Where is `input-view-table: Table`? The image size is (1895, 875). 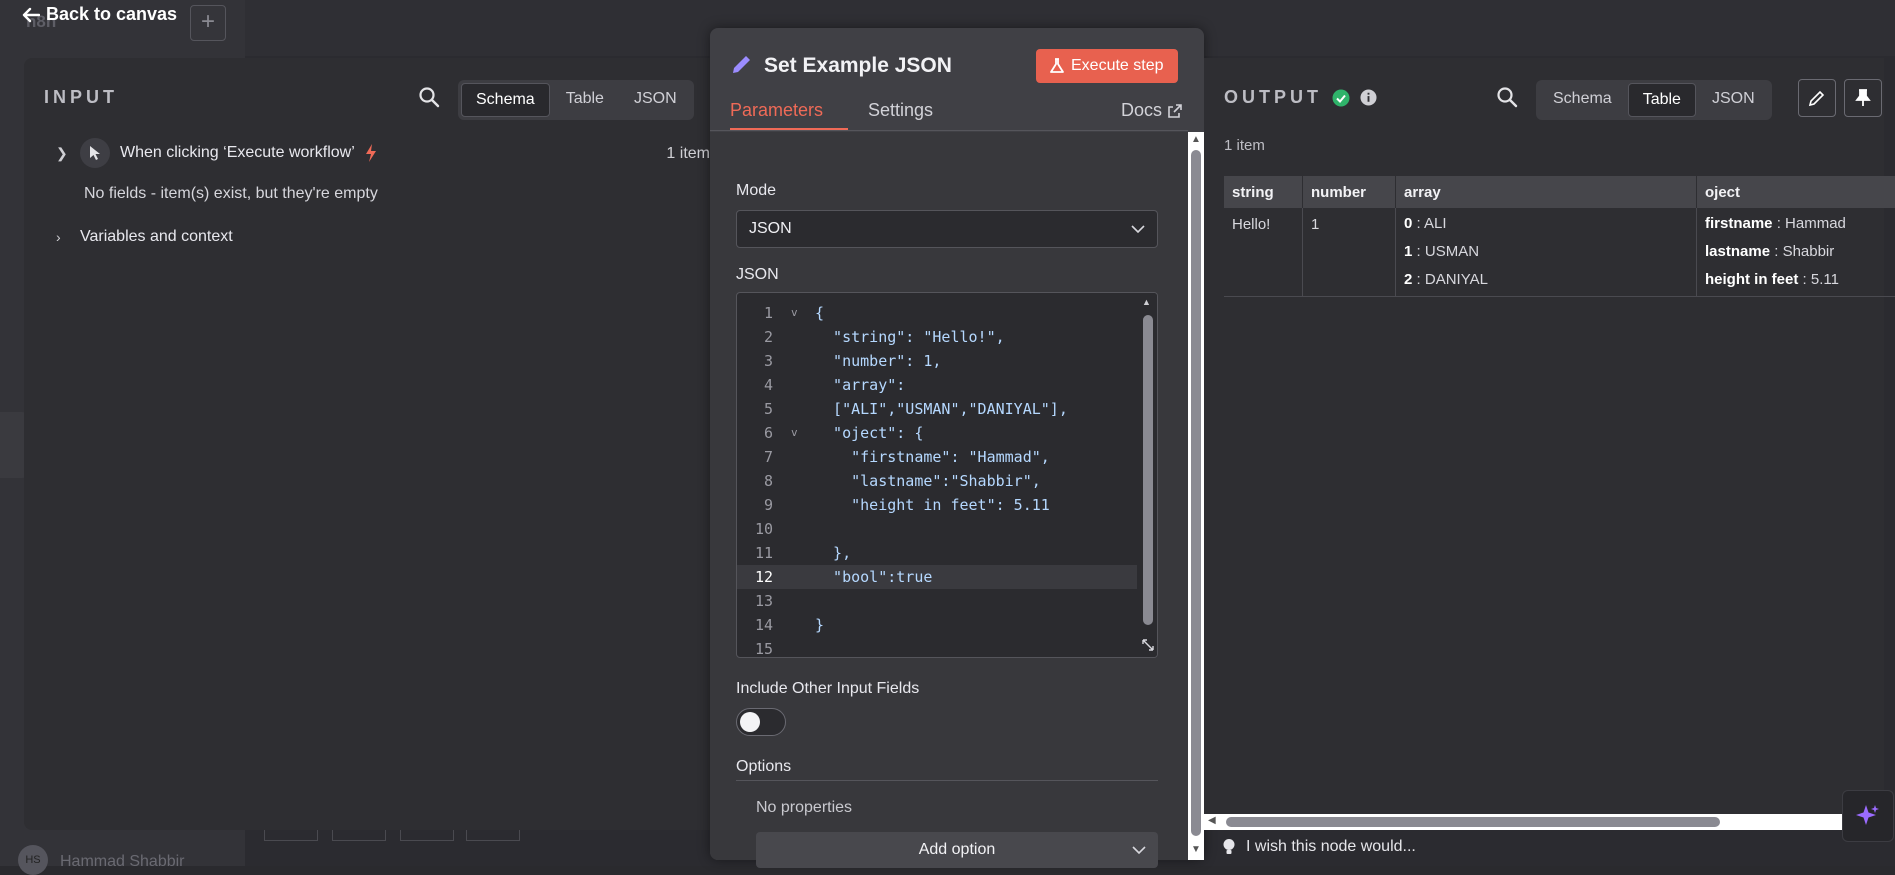
input-view-table: Table is located at coordinates (585, 100).